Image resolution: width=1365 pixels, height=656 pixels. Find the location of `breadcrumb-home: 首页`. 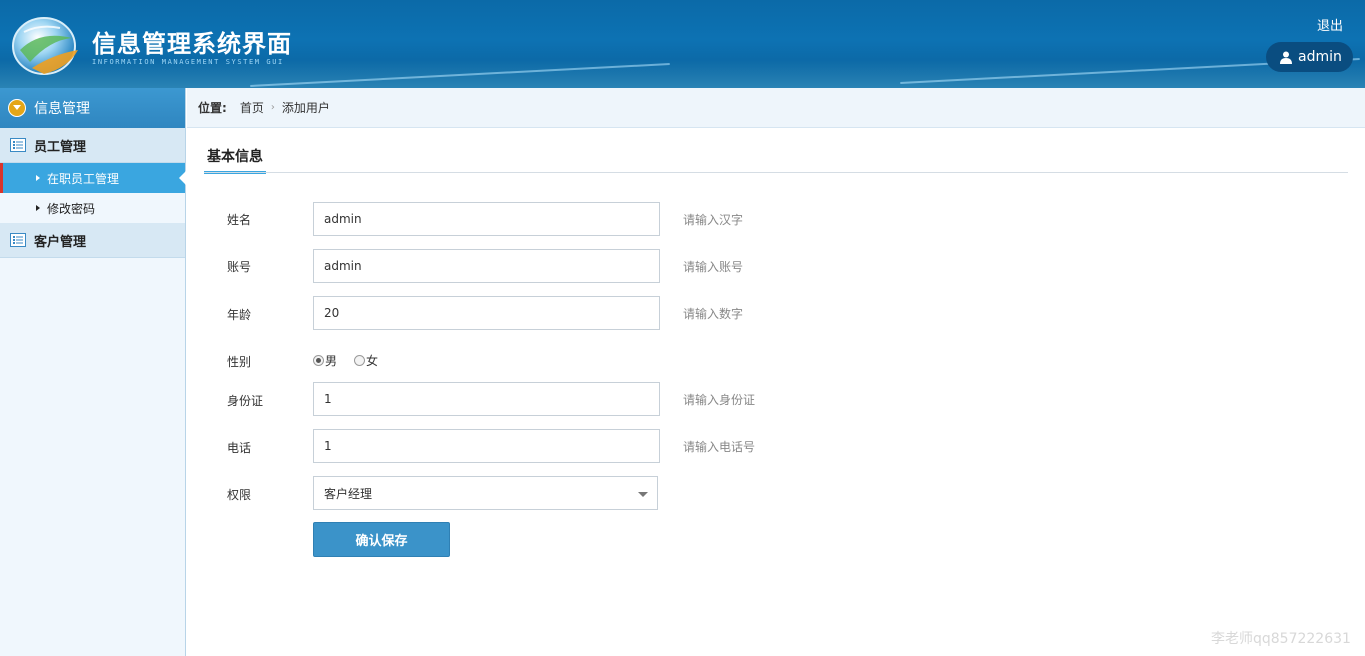

breadcrumb-home: 首页 is located at coordinates (252, 107).